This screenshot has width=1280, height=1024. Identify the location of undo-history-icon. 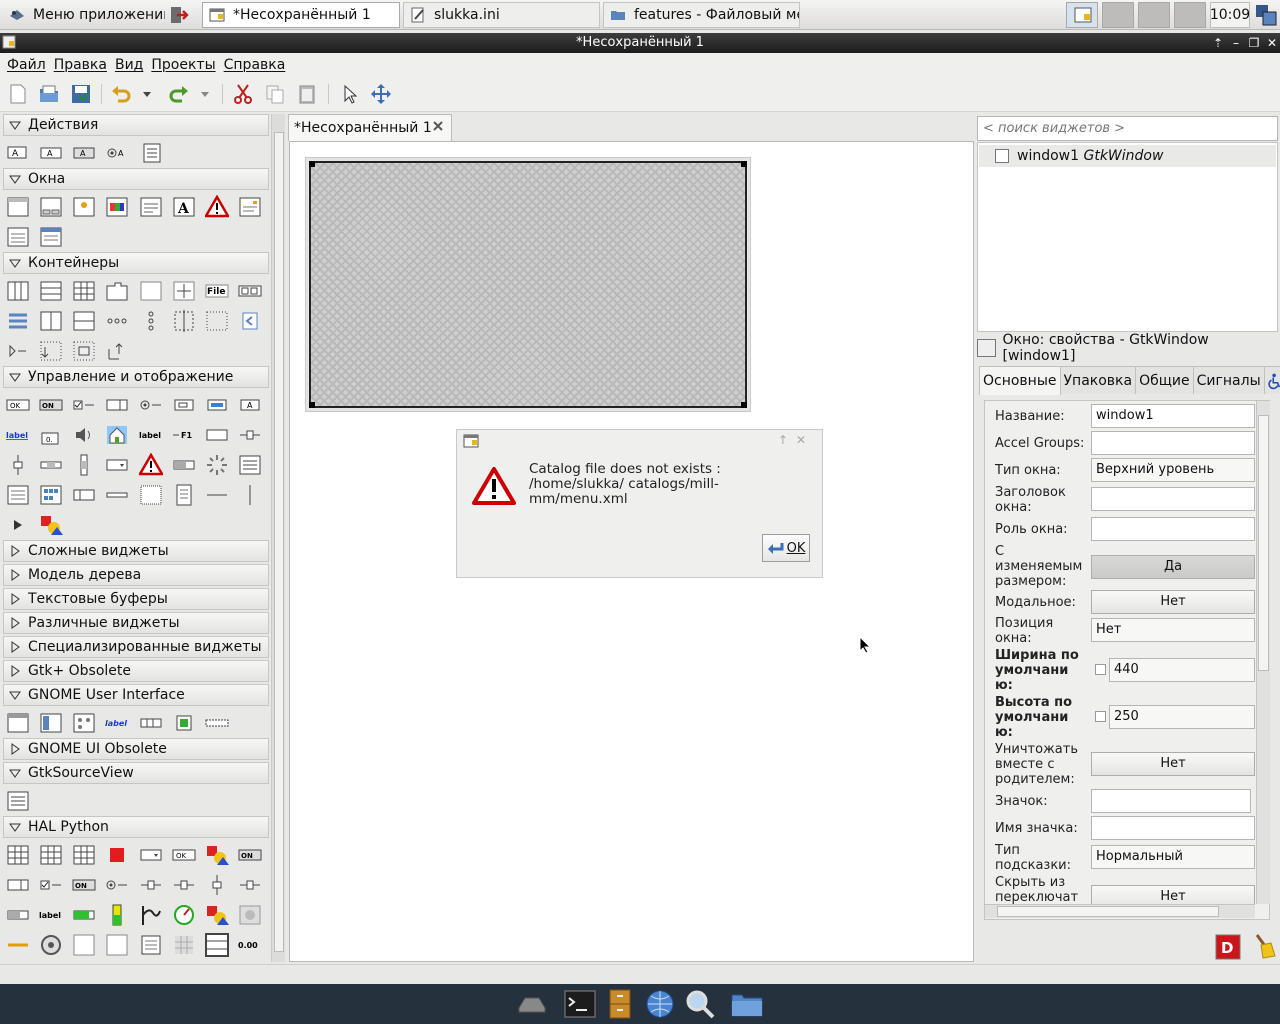
(147, 94).